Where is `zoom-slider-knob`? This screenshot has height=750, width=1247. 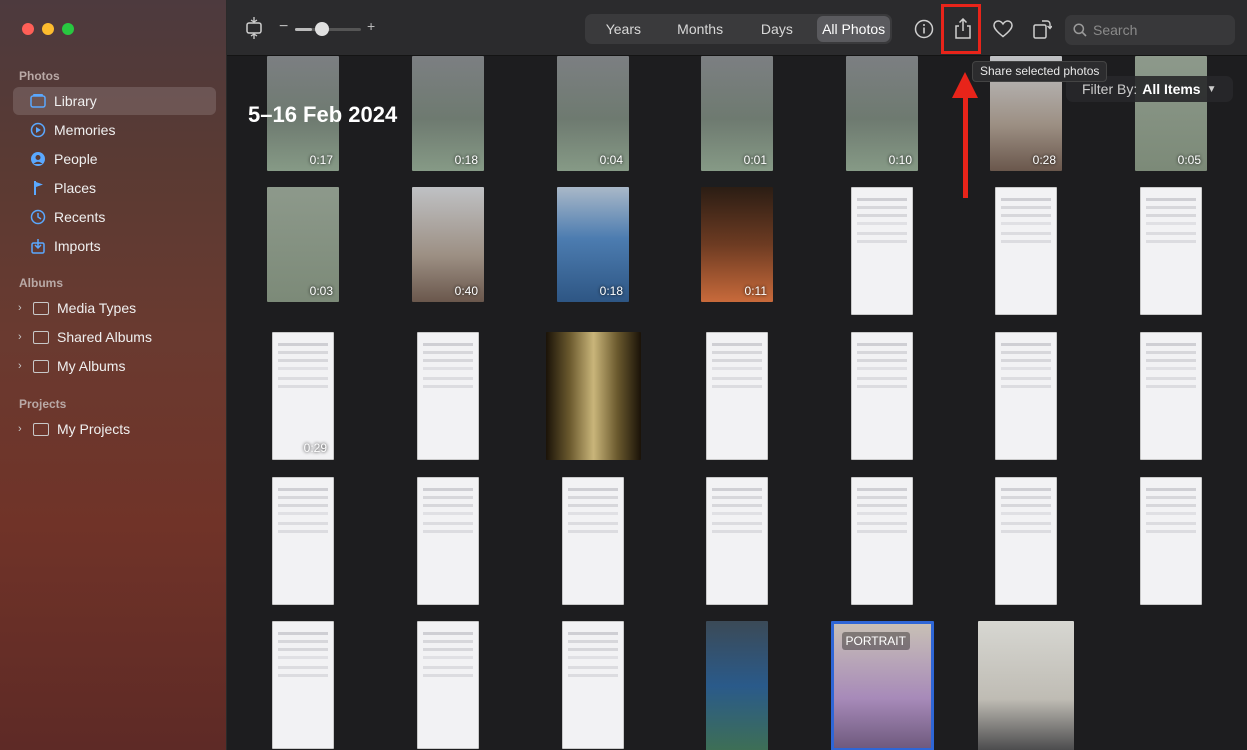
zoom-slider-knob is located at coordinates (321, 29).